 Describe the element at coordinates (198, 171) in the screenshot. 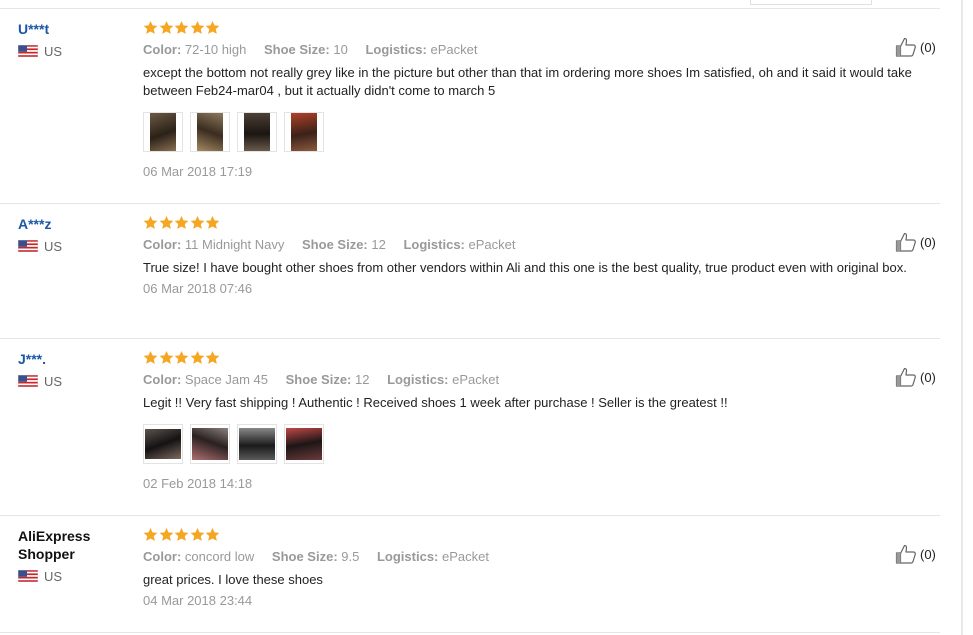

I see `review-date: 06 Mar 2018 17:19` at that location.